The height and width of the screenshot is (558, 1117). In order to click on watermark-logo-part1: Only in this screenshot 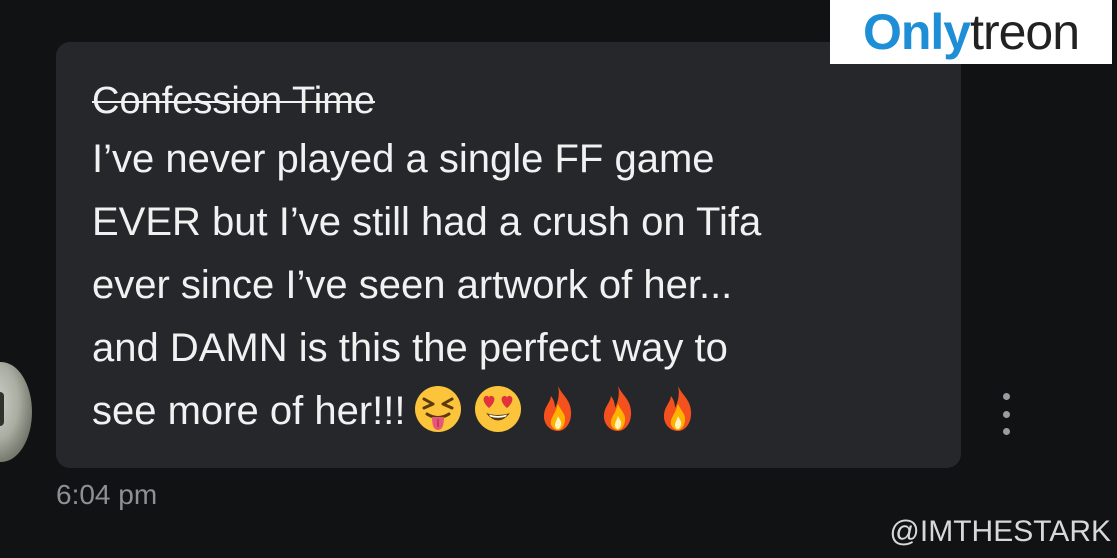, I will do `click(916, 32)`.